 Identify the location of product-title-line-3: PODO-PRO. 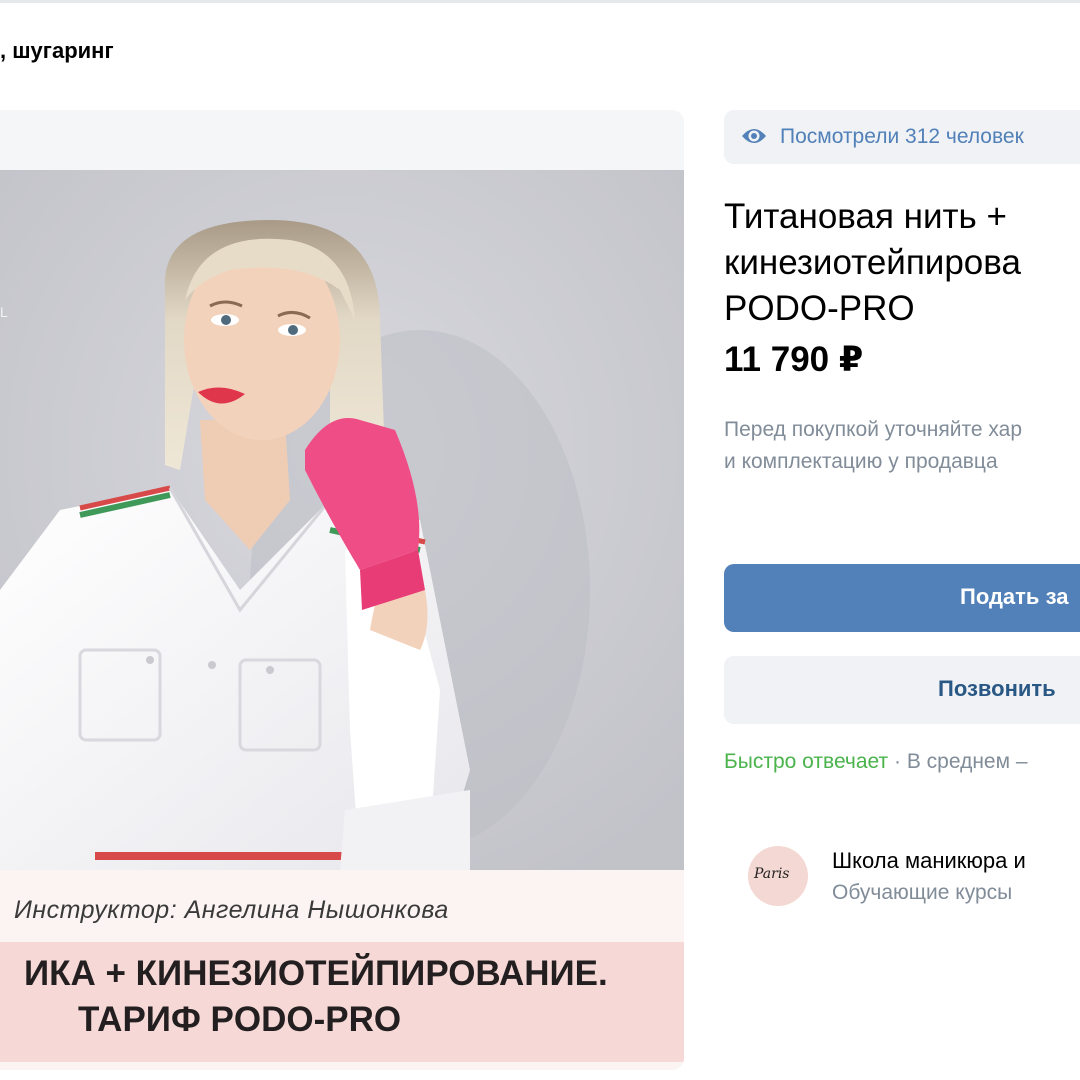
(819, 308).